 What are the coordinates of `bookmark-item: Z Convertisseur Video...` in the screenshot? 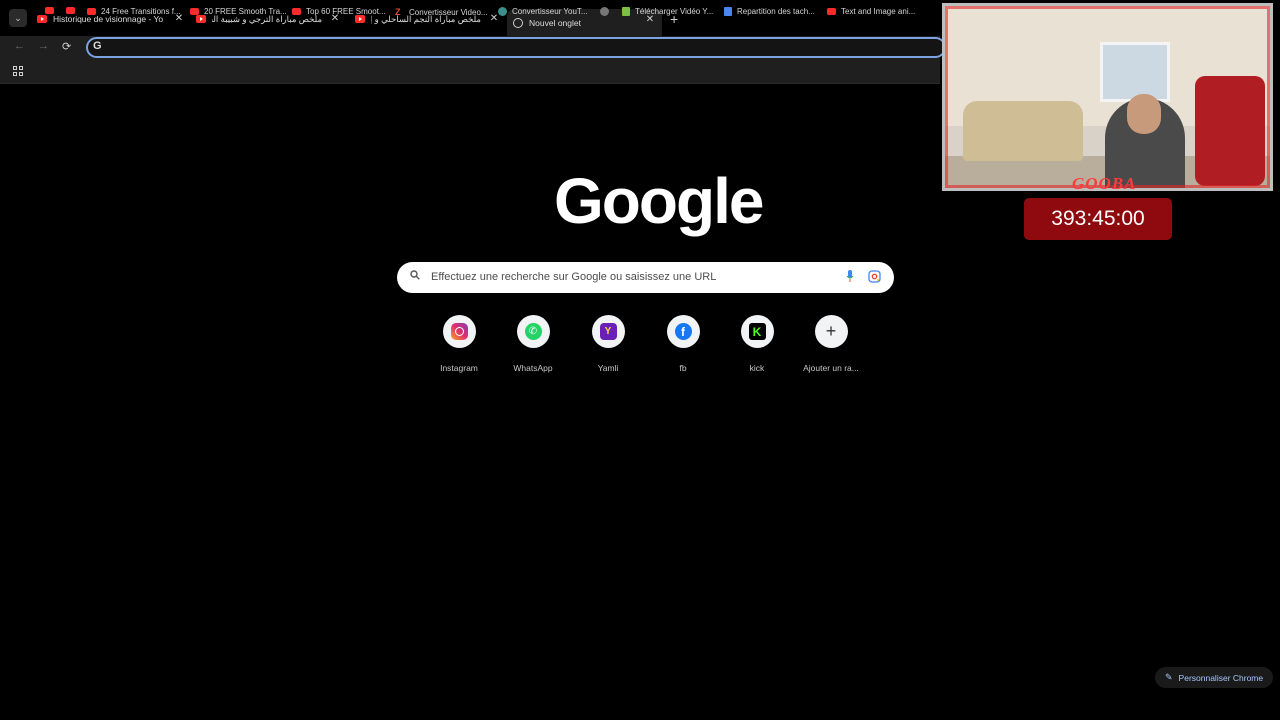 It's located at (441, 12).